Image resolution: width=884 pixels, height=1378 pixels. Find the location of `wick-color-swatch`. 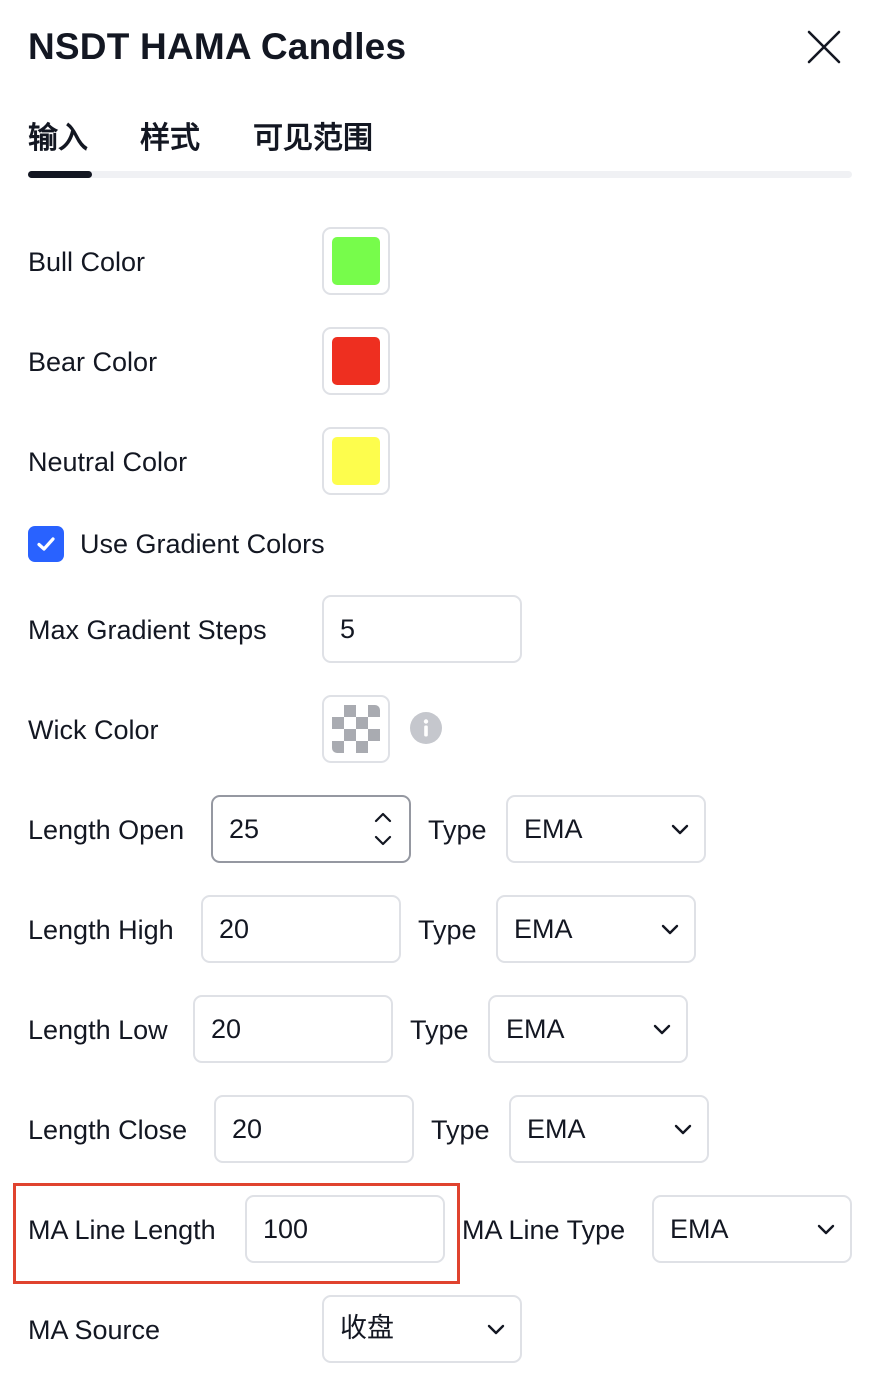

wick-color-swatch is located at coordinates (356, 729).